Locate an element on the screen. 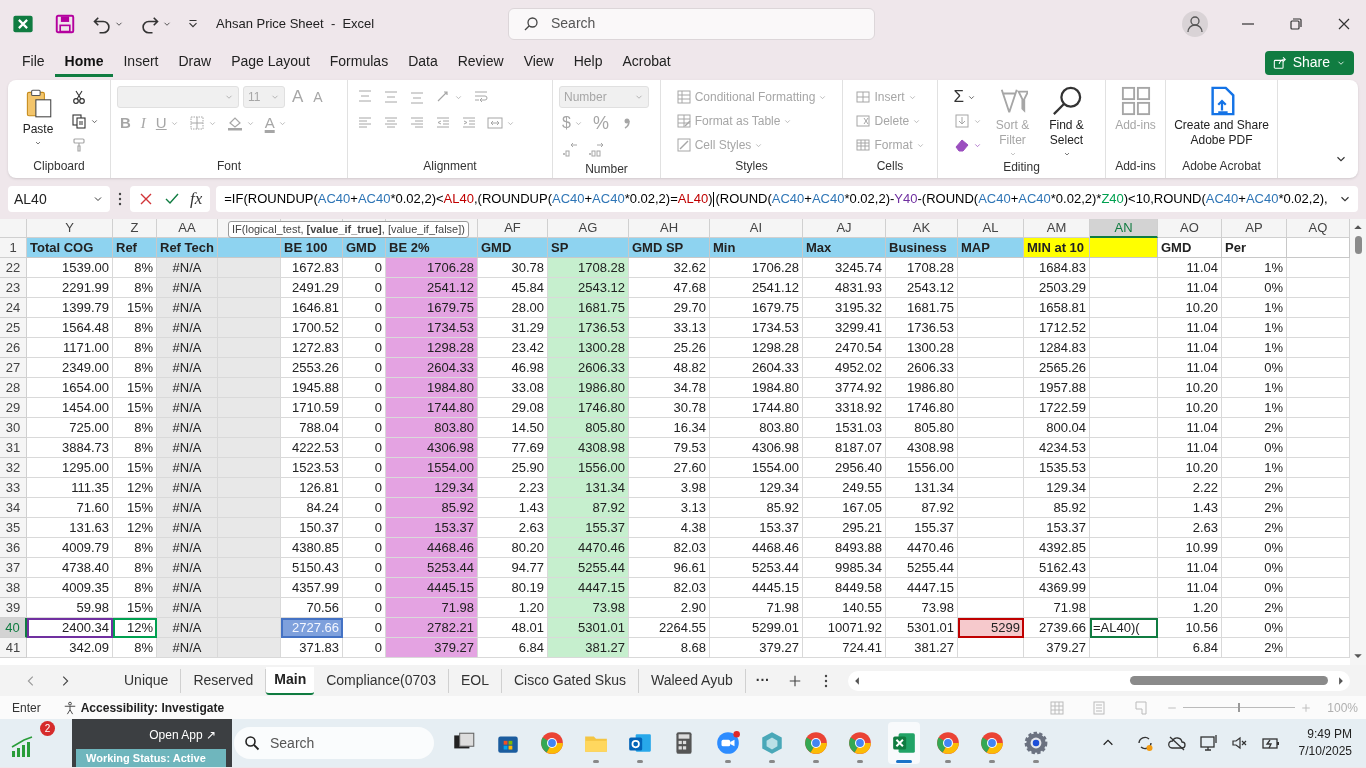 The height and width of the screenshot is (768, 1366). menu-tab: Formulas is located at coordinates (359, 62).